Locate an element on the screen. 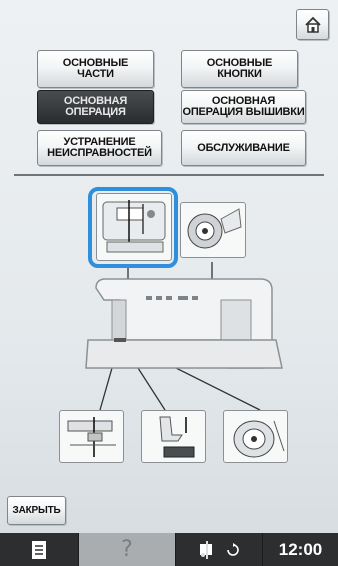 The width and height of the screenshot is (338, 566). selection-highlight is located at coordinates (133, 227).